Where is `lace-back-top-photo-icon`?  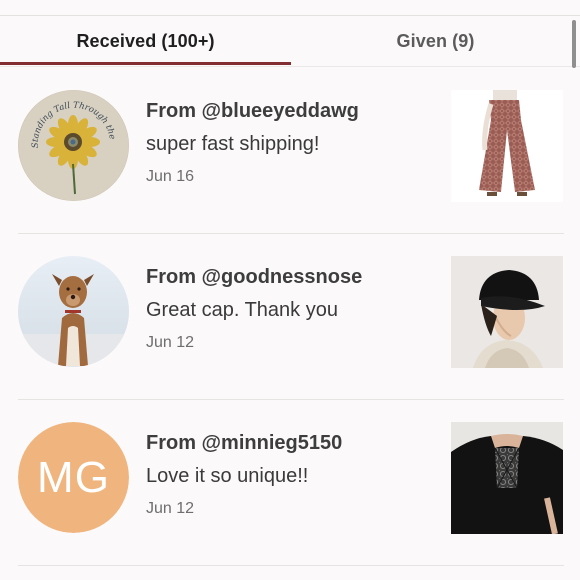 lace-back-top-photo-icon is located at coordinates (507, 478).